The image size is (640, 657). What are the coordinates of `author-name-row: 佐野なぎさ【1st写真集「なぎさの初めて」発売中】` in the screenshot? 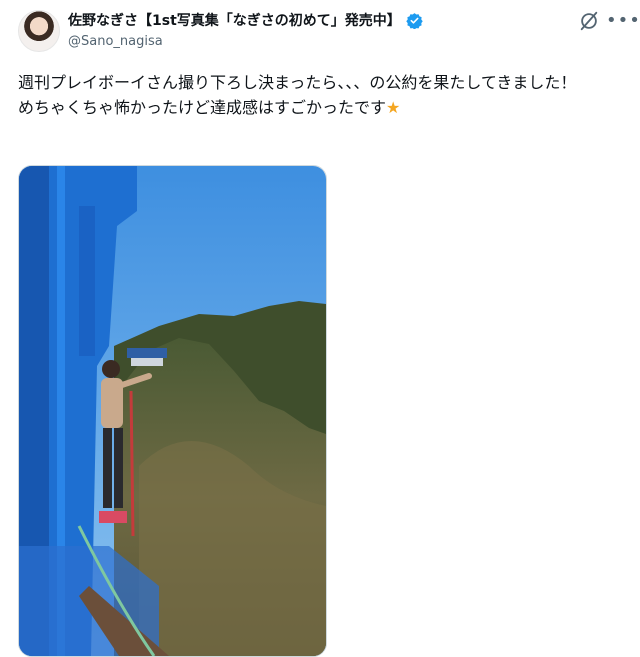 It's located at (245, 20).